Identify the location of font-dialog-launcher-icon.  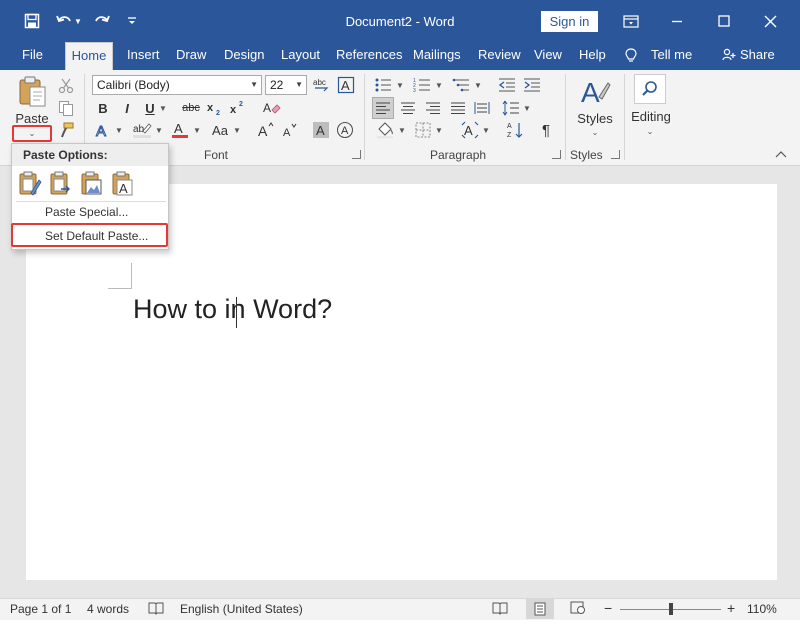
(356, 154).